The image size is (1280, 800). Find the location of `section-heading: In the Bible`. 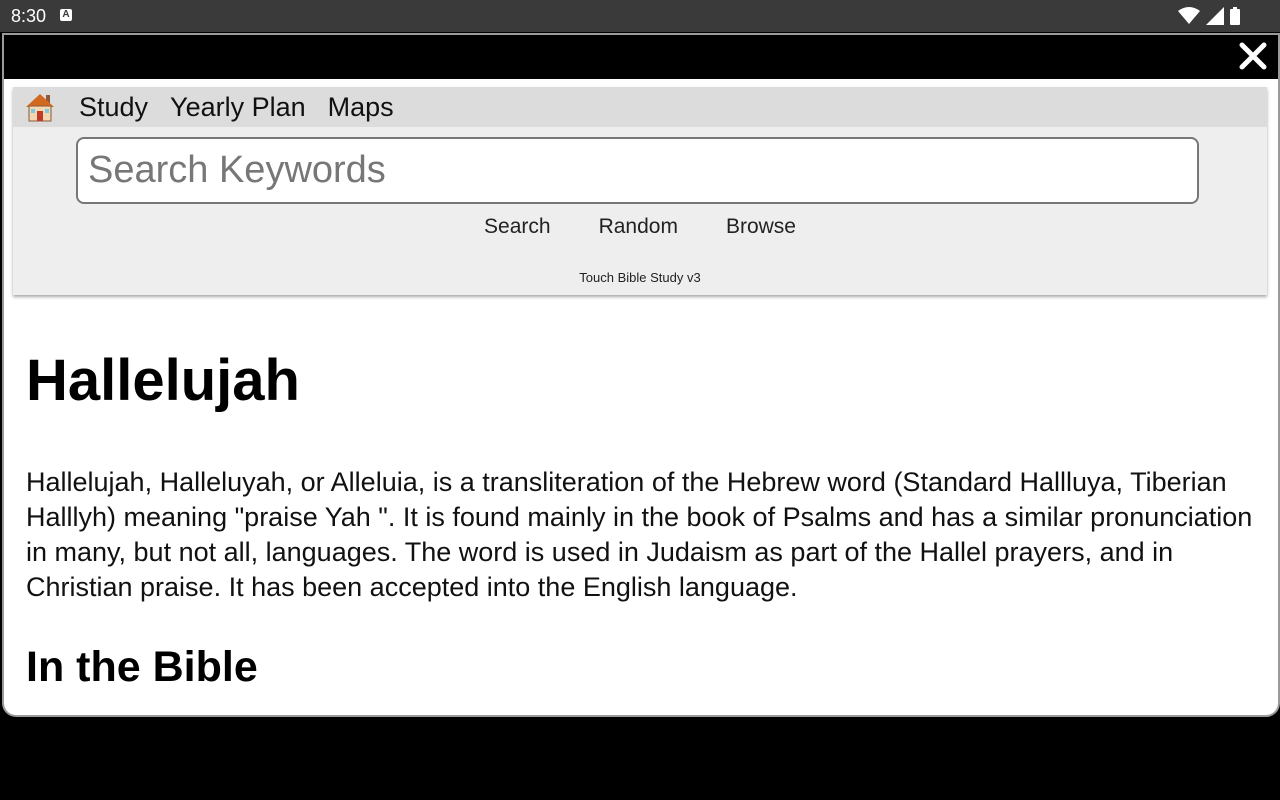

section-heading: In the Bible is located at coordinates (142, 667).